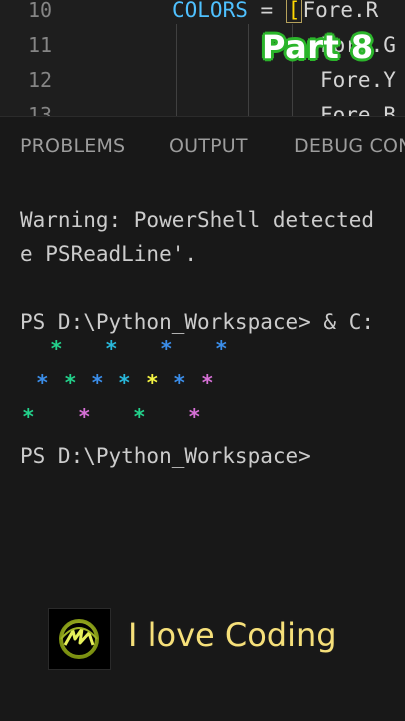 This screenshot has height=721, width=405. I want to click on tab-problems: PROBLEMS, so click(72, 146).